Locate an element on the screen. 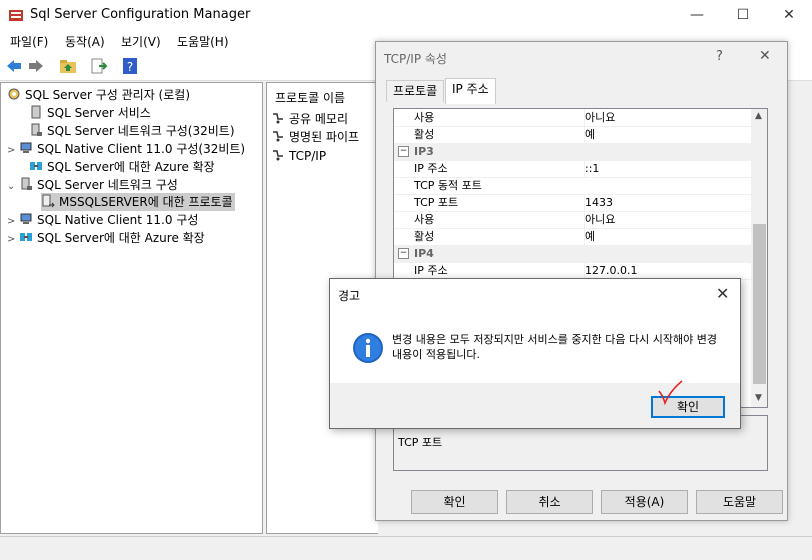 The image size is (812, 560). dialog-close-button: ✕ is located at coordinates (765, 56).